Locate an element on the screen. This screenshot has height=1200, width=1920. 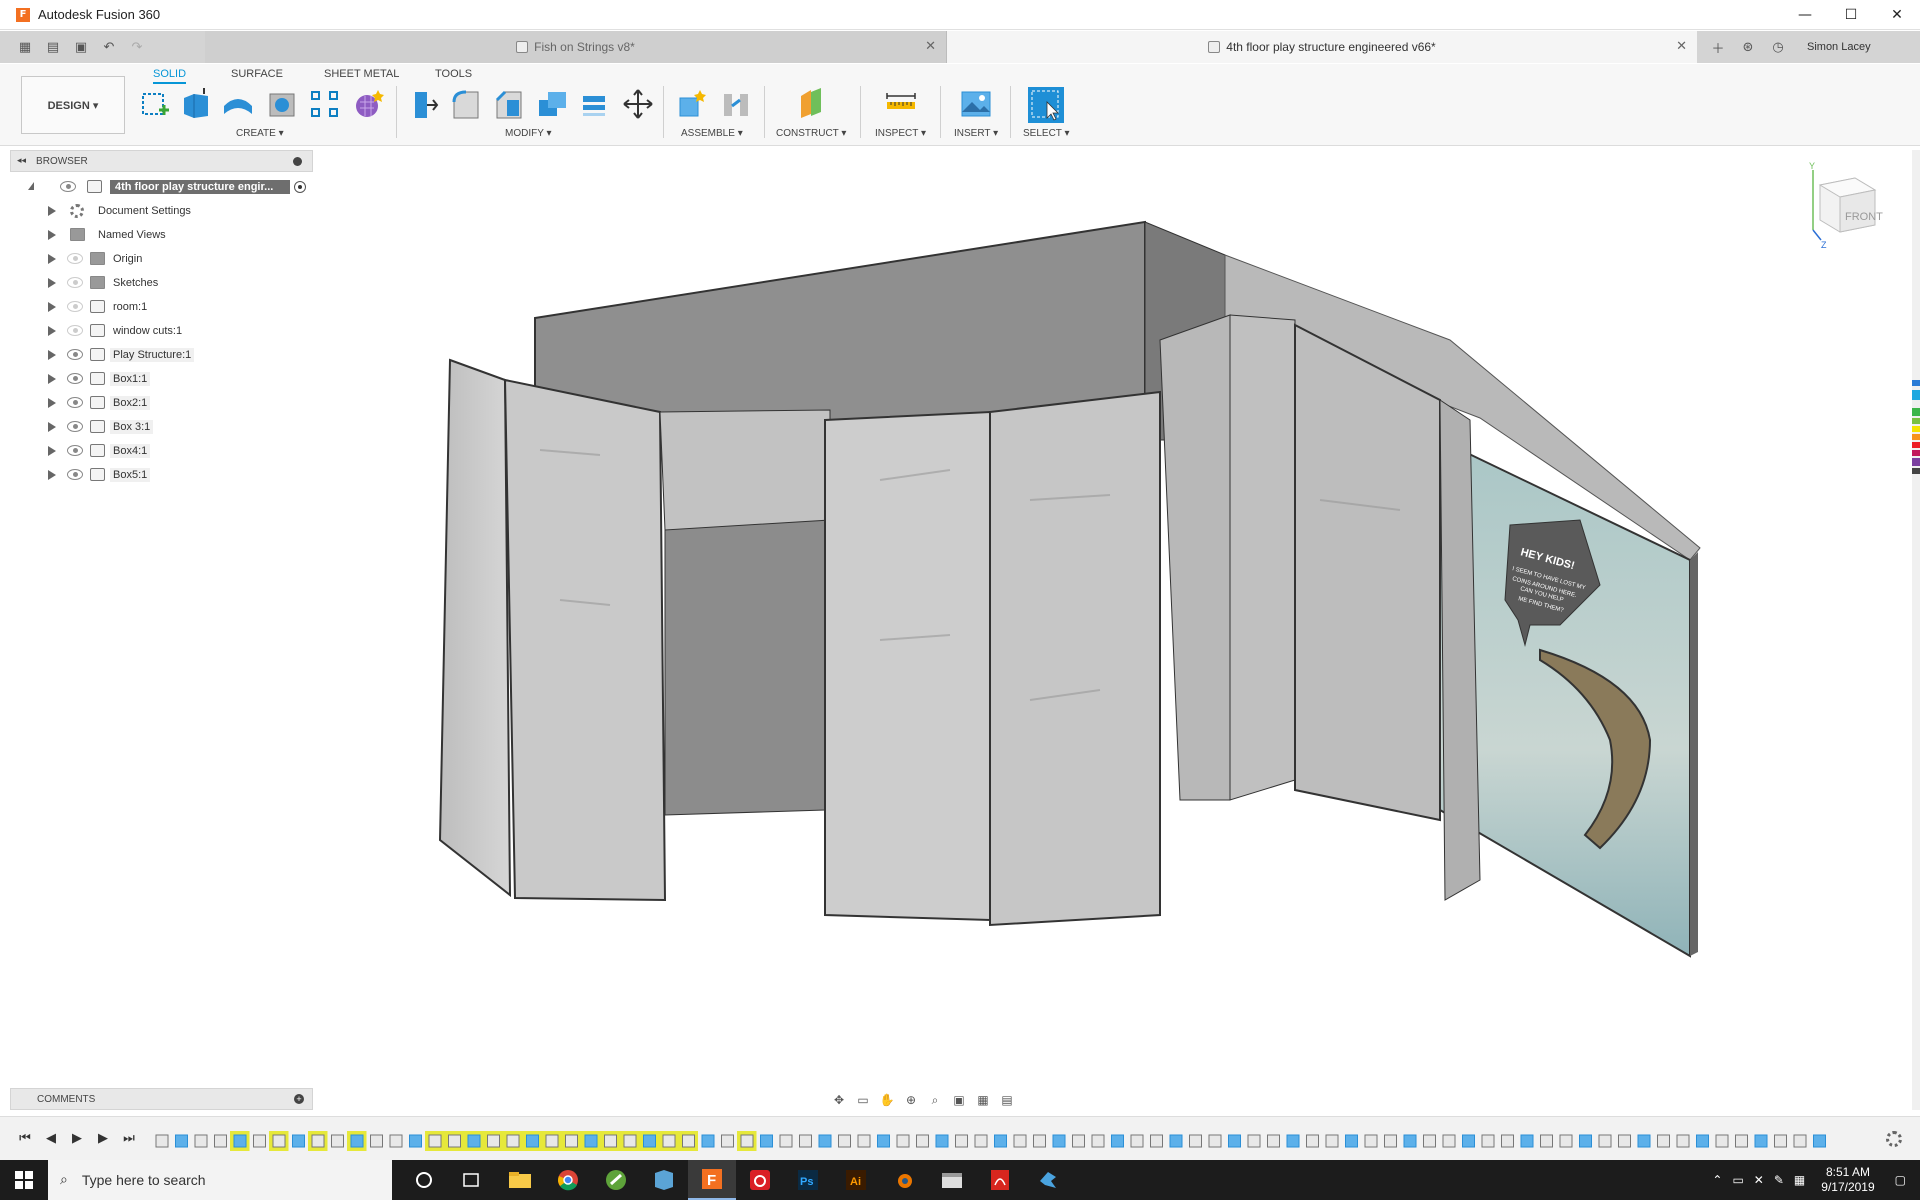
windows-start-icon is located at coordinates (24, 1180).